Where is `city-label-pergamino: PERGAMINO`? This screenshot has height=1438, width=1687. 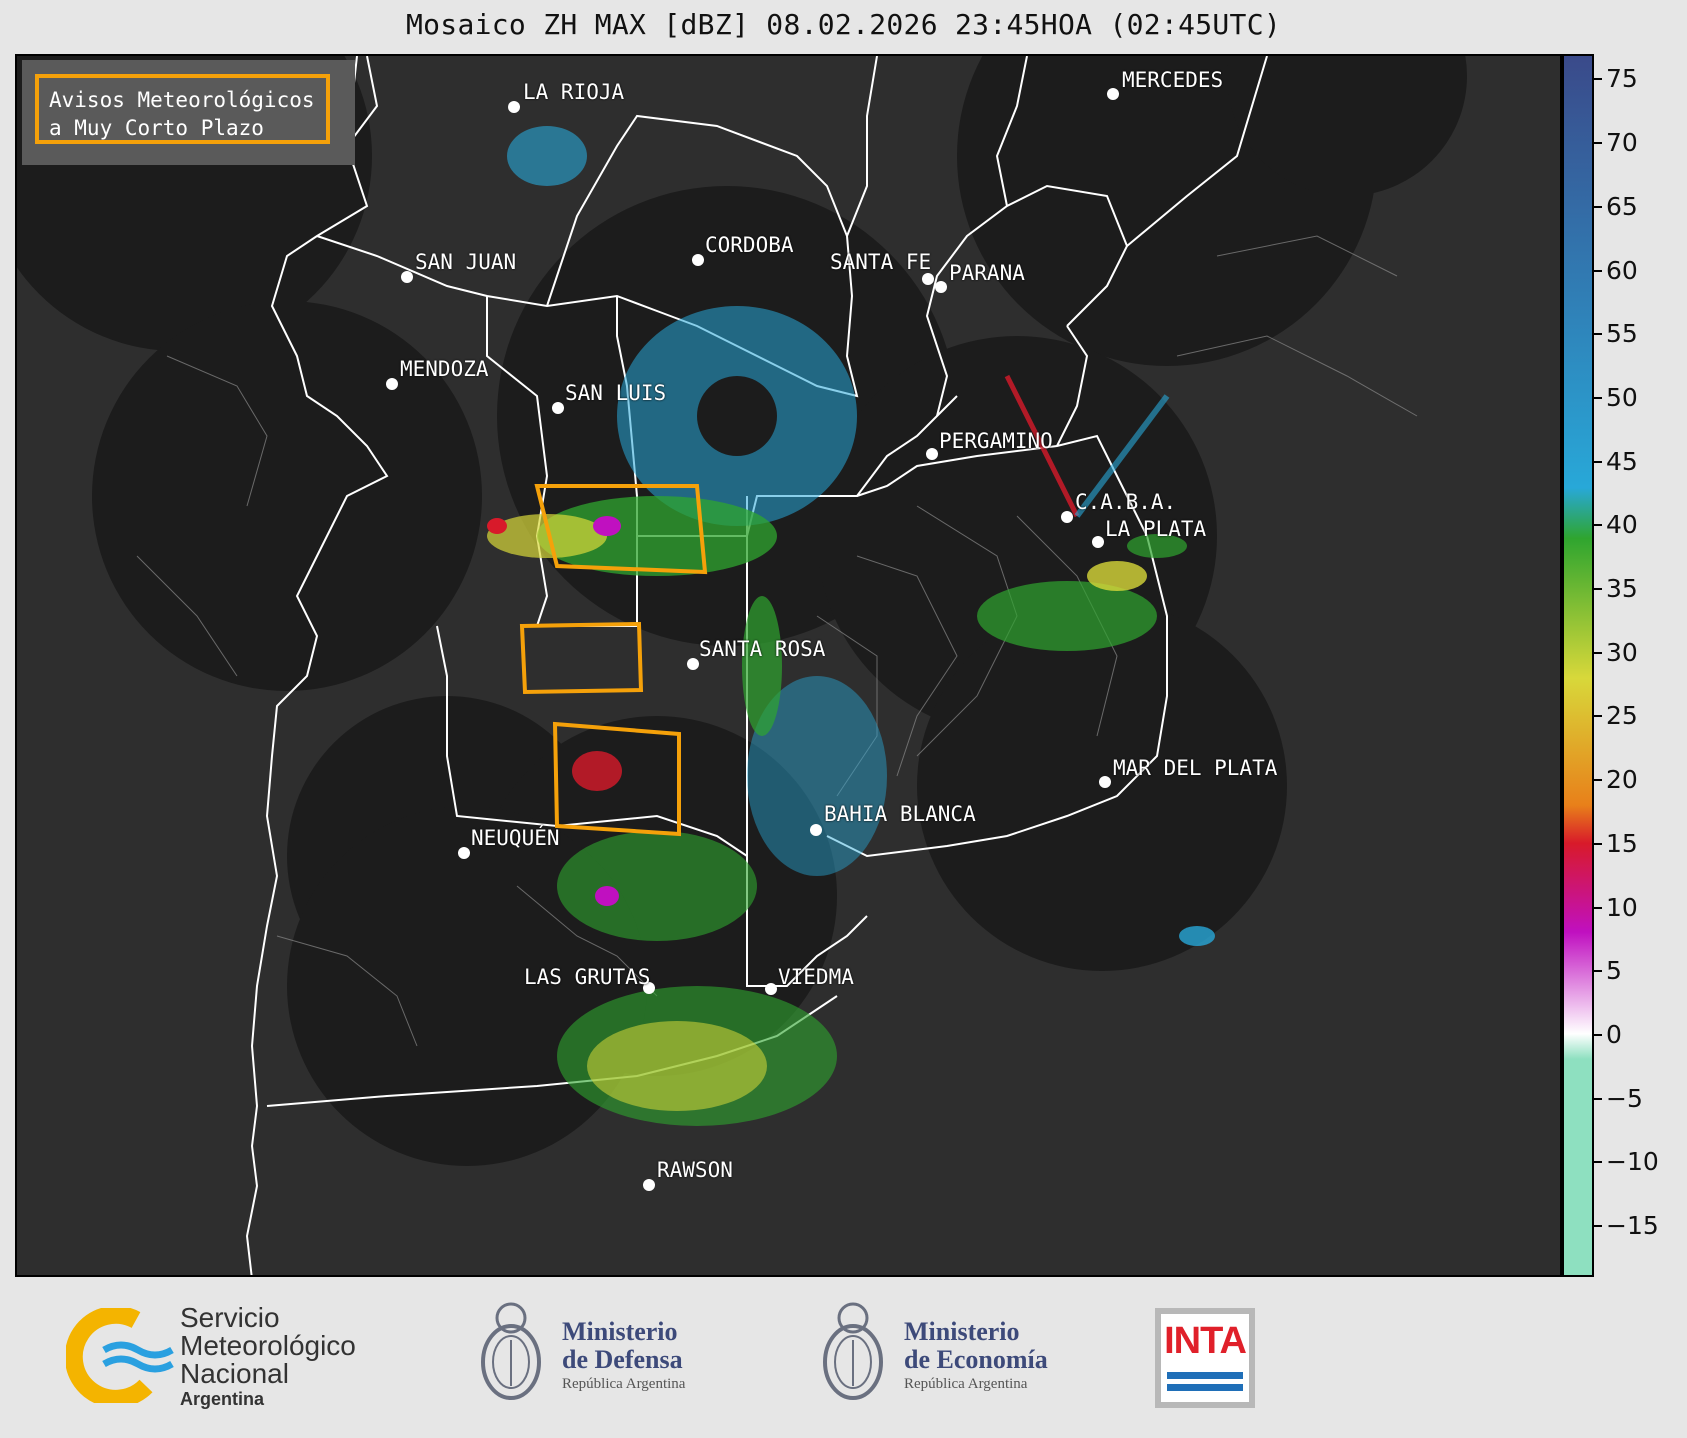 city-label-pergamino: PERGAMINO is located at coordinates (996, 441).